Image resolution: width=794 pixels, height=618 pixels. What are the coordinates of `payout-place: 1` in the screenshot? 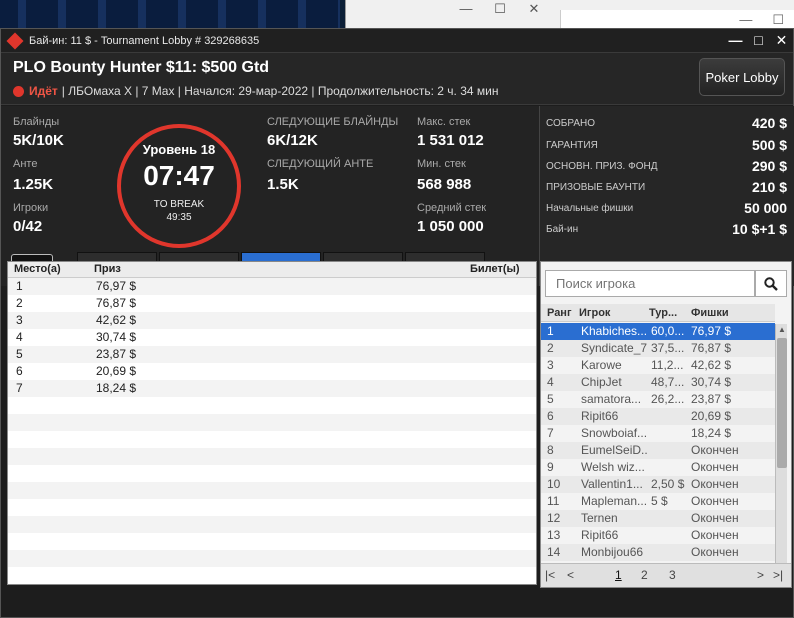 It's located at (19, 286).